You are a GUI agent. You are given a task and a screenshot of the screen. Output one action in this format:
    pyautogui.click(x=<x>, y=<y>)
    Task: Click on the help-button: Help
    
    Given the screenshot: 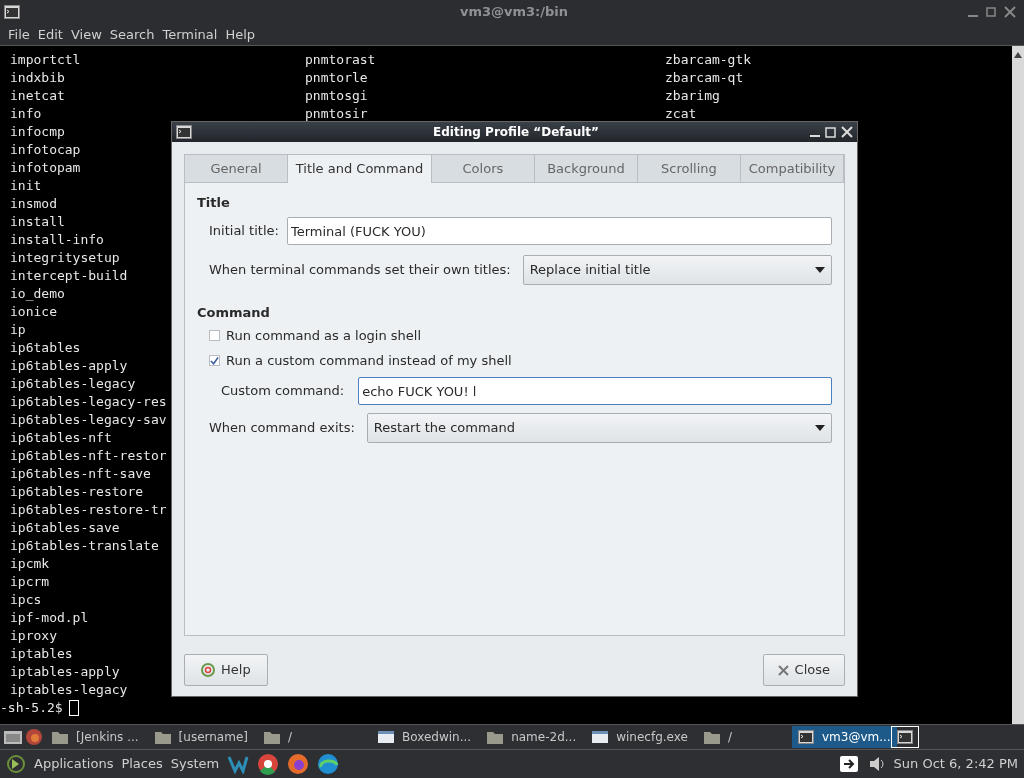 What is the action you would take?
    pyautogui.click(x=226, y=670)
    